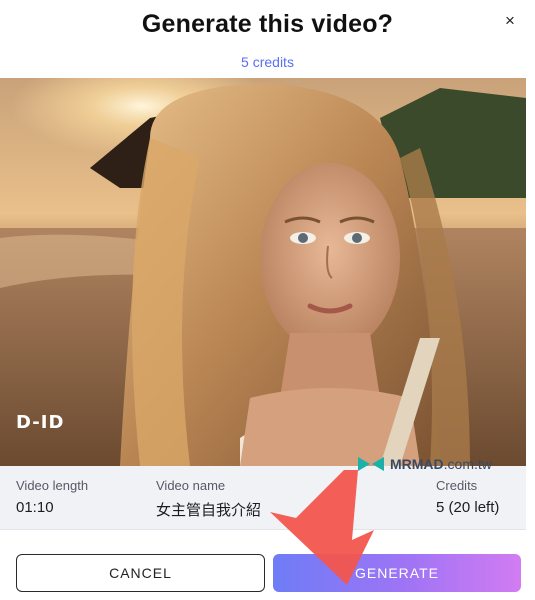 The width and height of the screenshot is (535, 600). I want to click on credits-value: 5 (20 left), so click(468, 507).